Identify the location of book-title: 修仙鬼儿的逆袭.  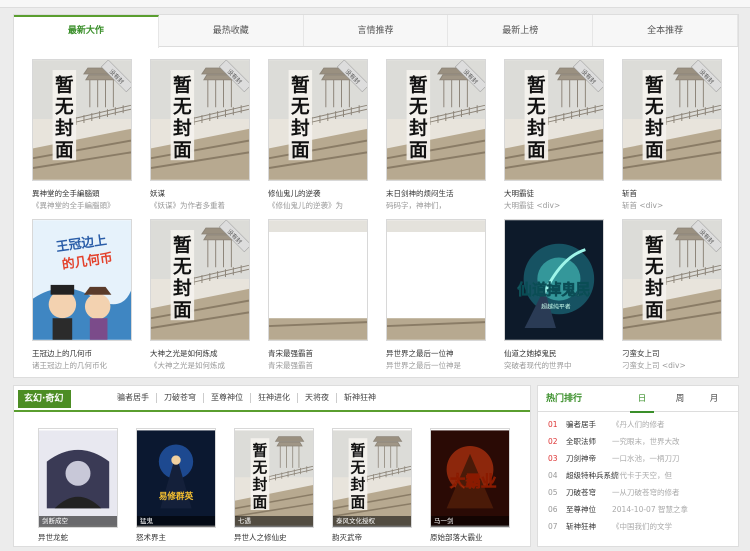
(327, 193).